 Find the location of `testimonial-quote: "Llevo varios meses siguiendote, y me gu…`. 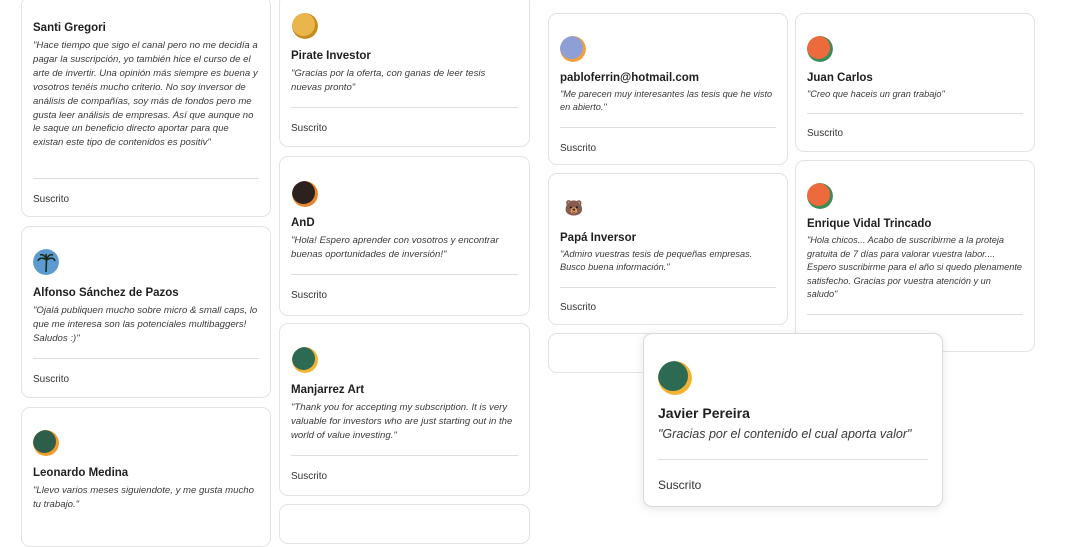

testimonial-quote: "Llevo varios meses siguiendote, y me gu… is located at coordinates (143, 497).